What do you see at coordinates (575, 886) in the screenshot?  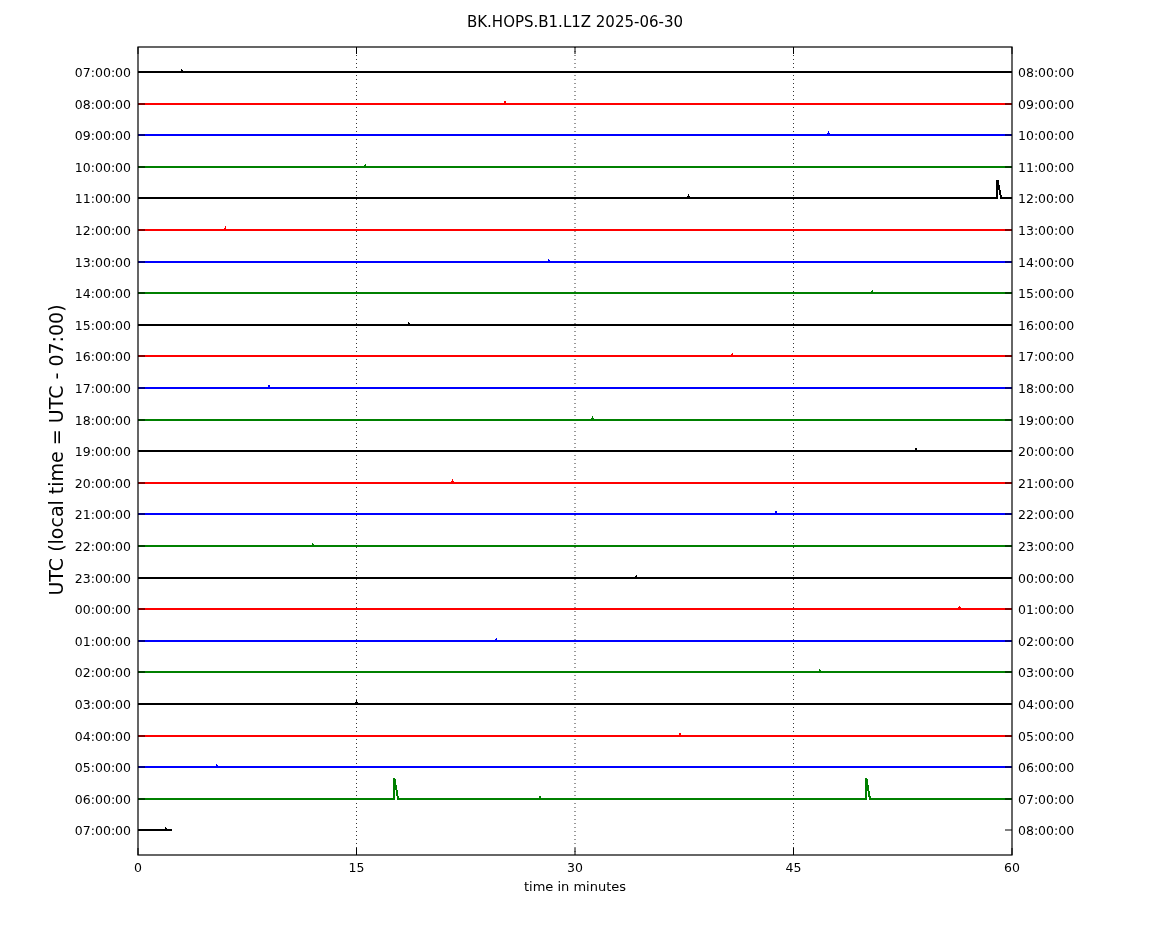 I see `x-axis-label: time in minutes` at bounding box center [575, 886].